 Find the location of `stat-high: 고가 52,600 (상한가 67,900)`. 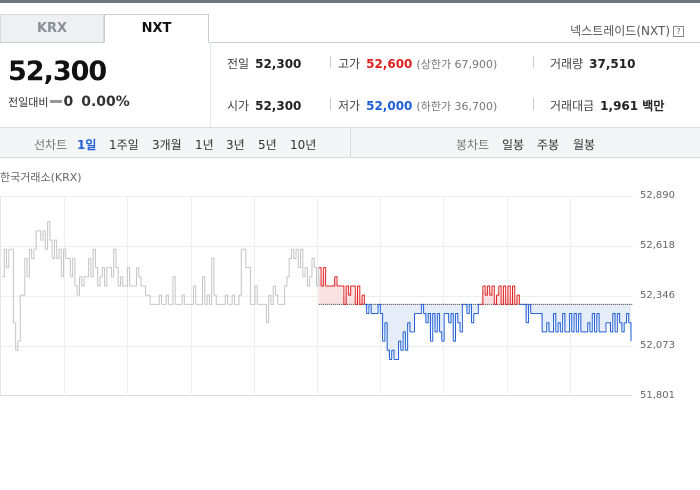

stat-high: 고가 52,600 (상한가 67,900) is located at coordinates (417, 63).